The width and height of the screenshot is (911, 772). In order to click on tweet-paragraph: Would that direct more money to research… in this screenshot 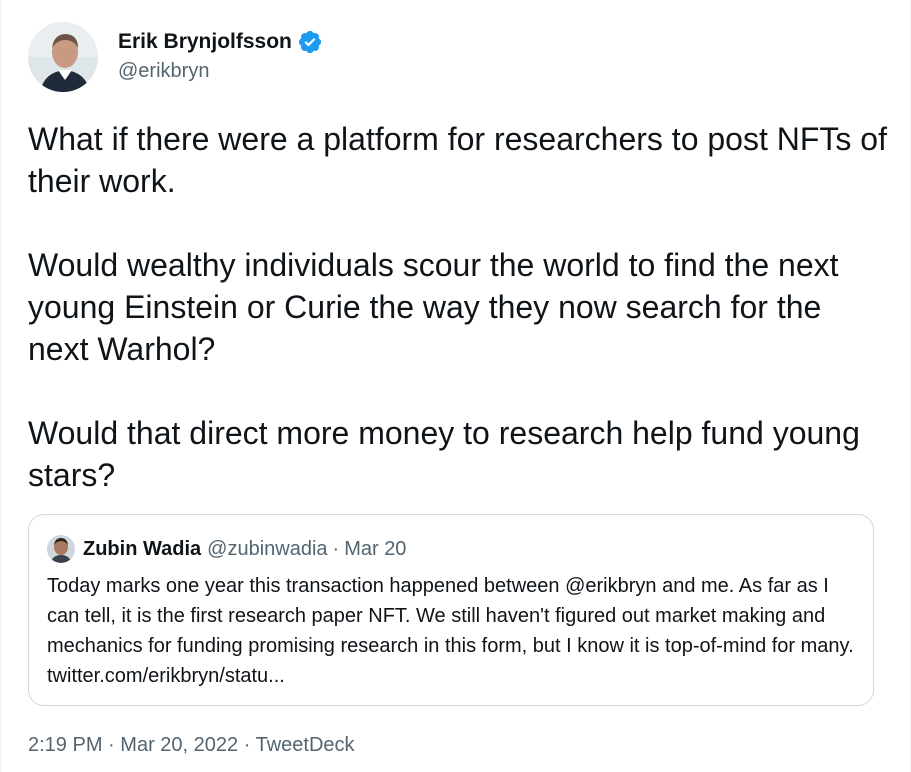, I will do `click(444, 454)`.